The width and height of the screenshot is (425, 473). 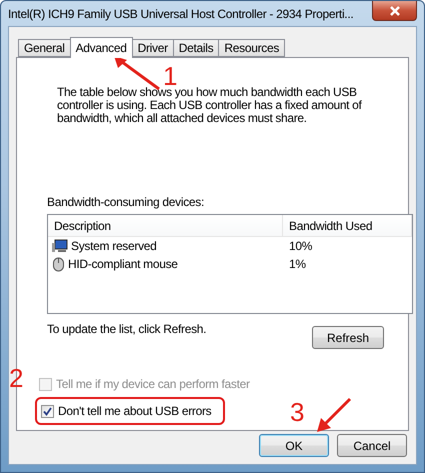 What do you see at coordinates (196, 48) in the screenshot?
I see `tab: Details` at bounding box center [196, 48].